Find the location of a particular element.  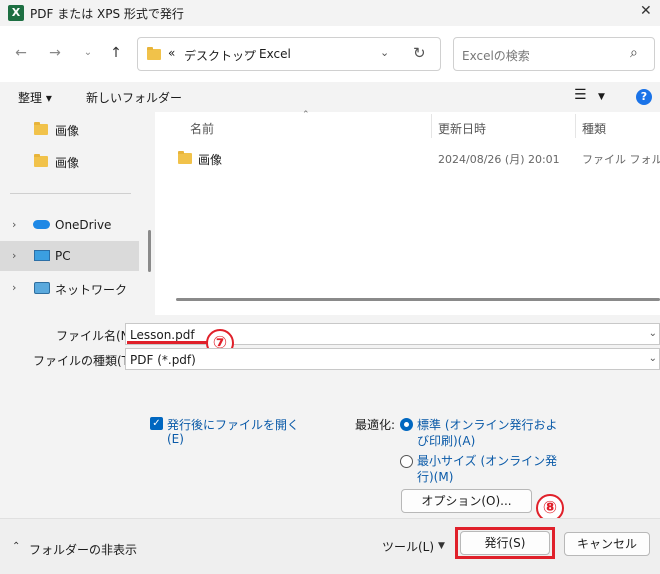

recent-chevron-icon: ⌄ is located at coordinates (88, 53).